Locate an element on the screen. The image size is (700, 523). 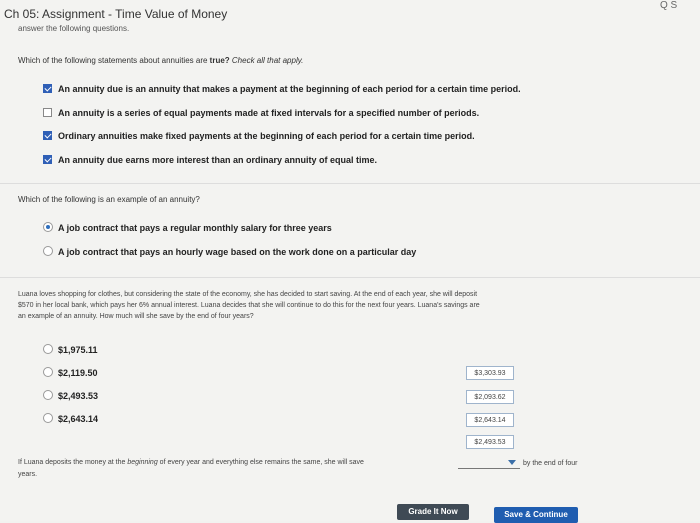
search-icon: Q S is located at coordinates (680, 6).